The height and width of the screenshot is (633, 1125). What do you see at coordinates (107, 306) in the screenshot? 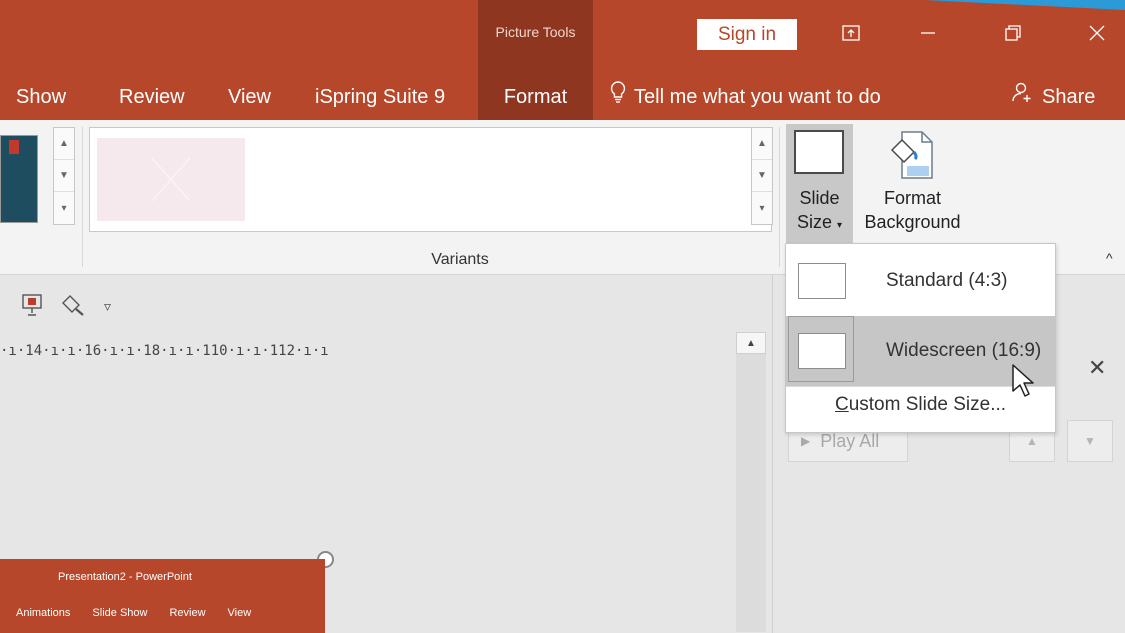
I see `customize-toolbar-icon: ▿` at bounding box center [107, 306].